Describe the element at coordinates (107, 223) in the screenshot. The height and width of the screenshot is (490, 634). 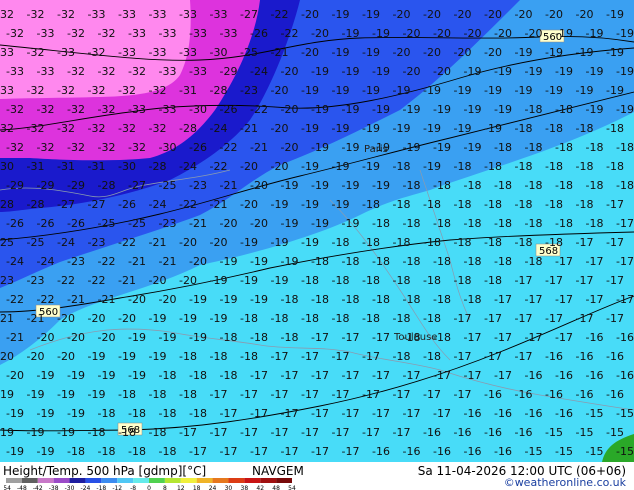
I see `temperature-value: -25` at that location.